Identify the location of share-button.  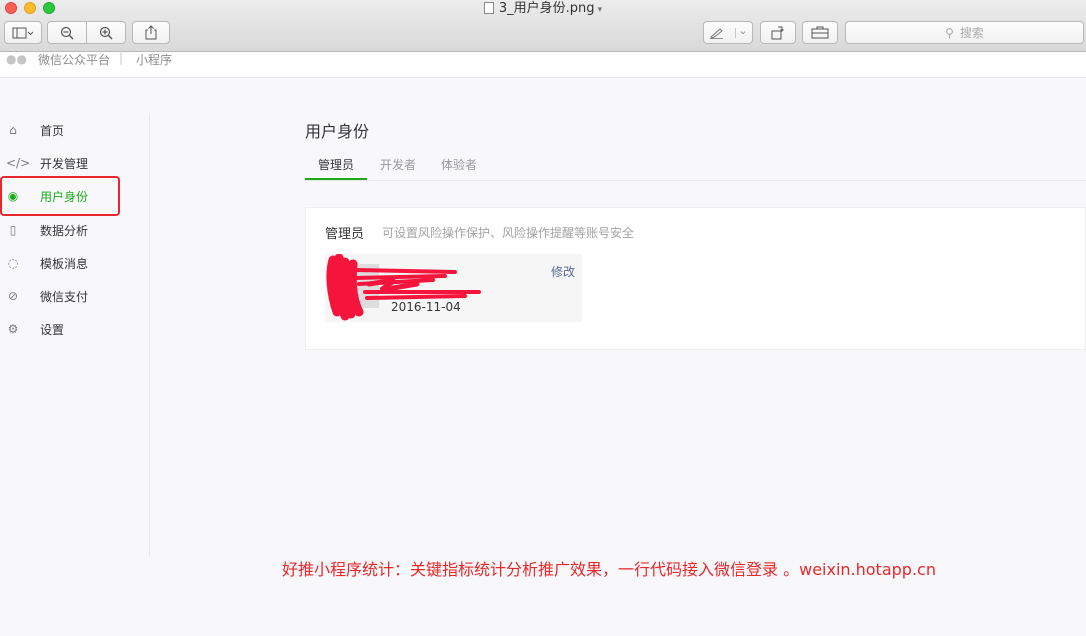
(151, 32).